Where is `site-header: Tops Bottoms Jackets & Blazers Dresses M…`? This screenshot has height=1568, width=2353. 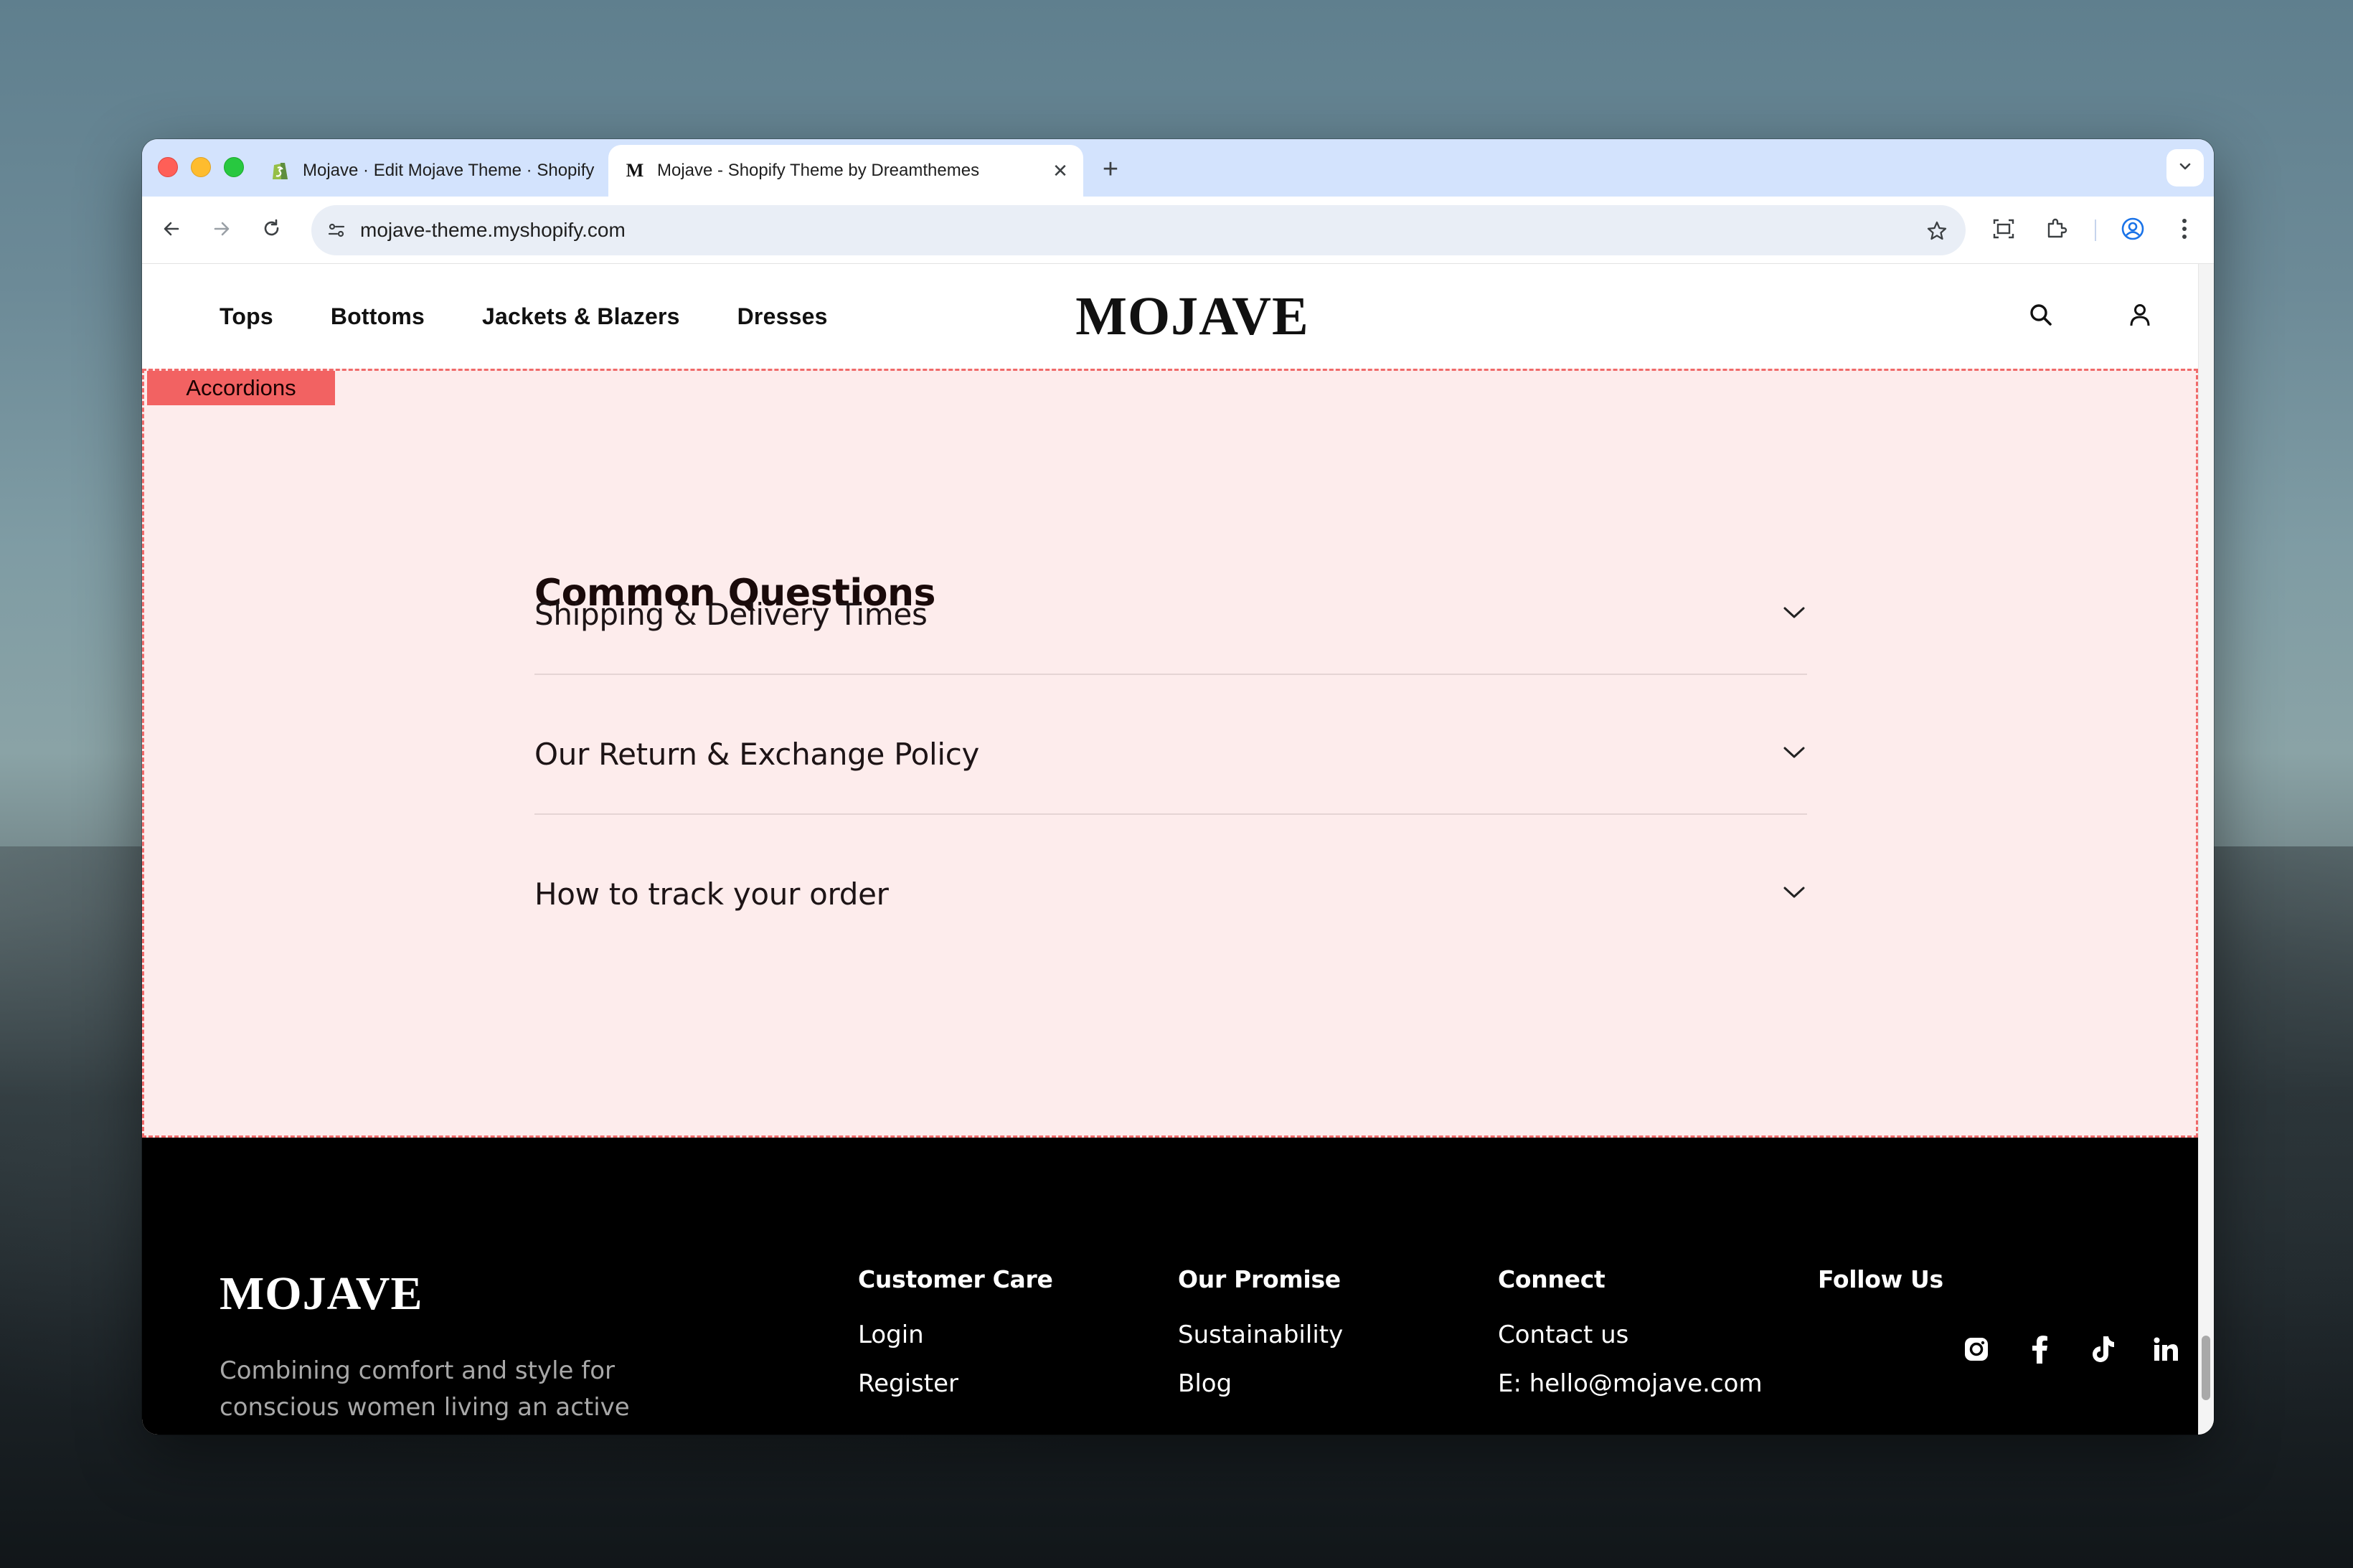 site-header: Tops Bottoms Jackets & Blazers Dresses M… is located at coordinates (1170, 317).